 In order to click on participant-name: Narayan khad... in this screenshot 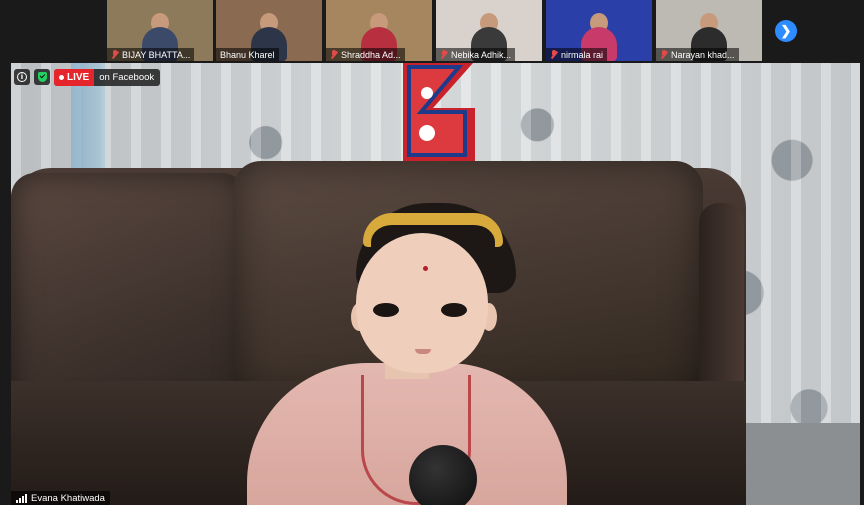, I will do `click(703, 54)`.